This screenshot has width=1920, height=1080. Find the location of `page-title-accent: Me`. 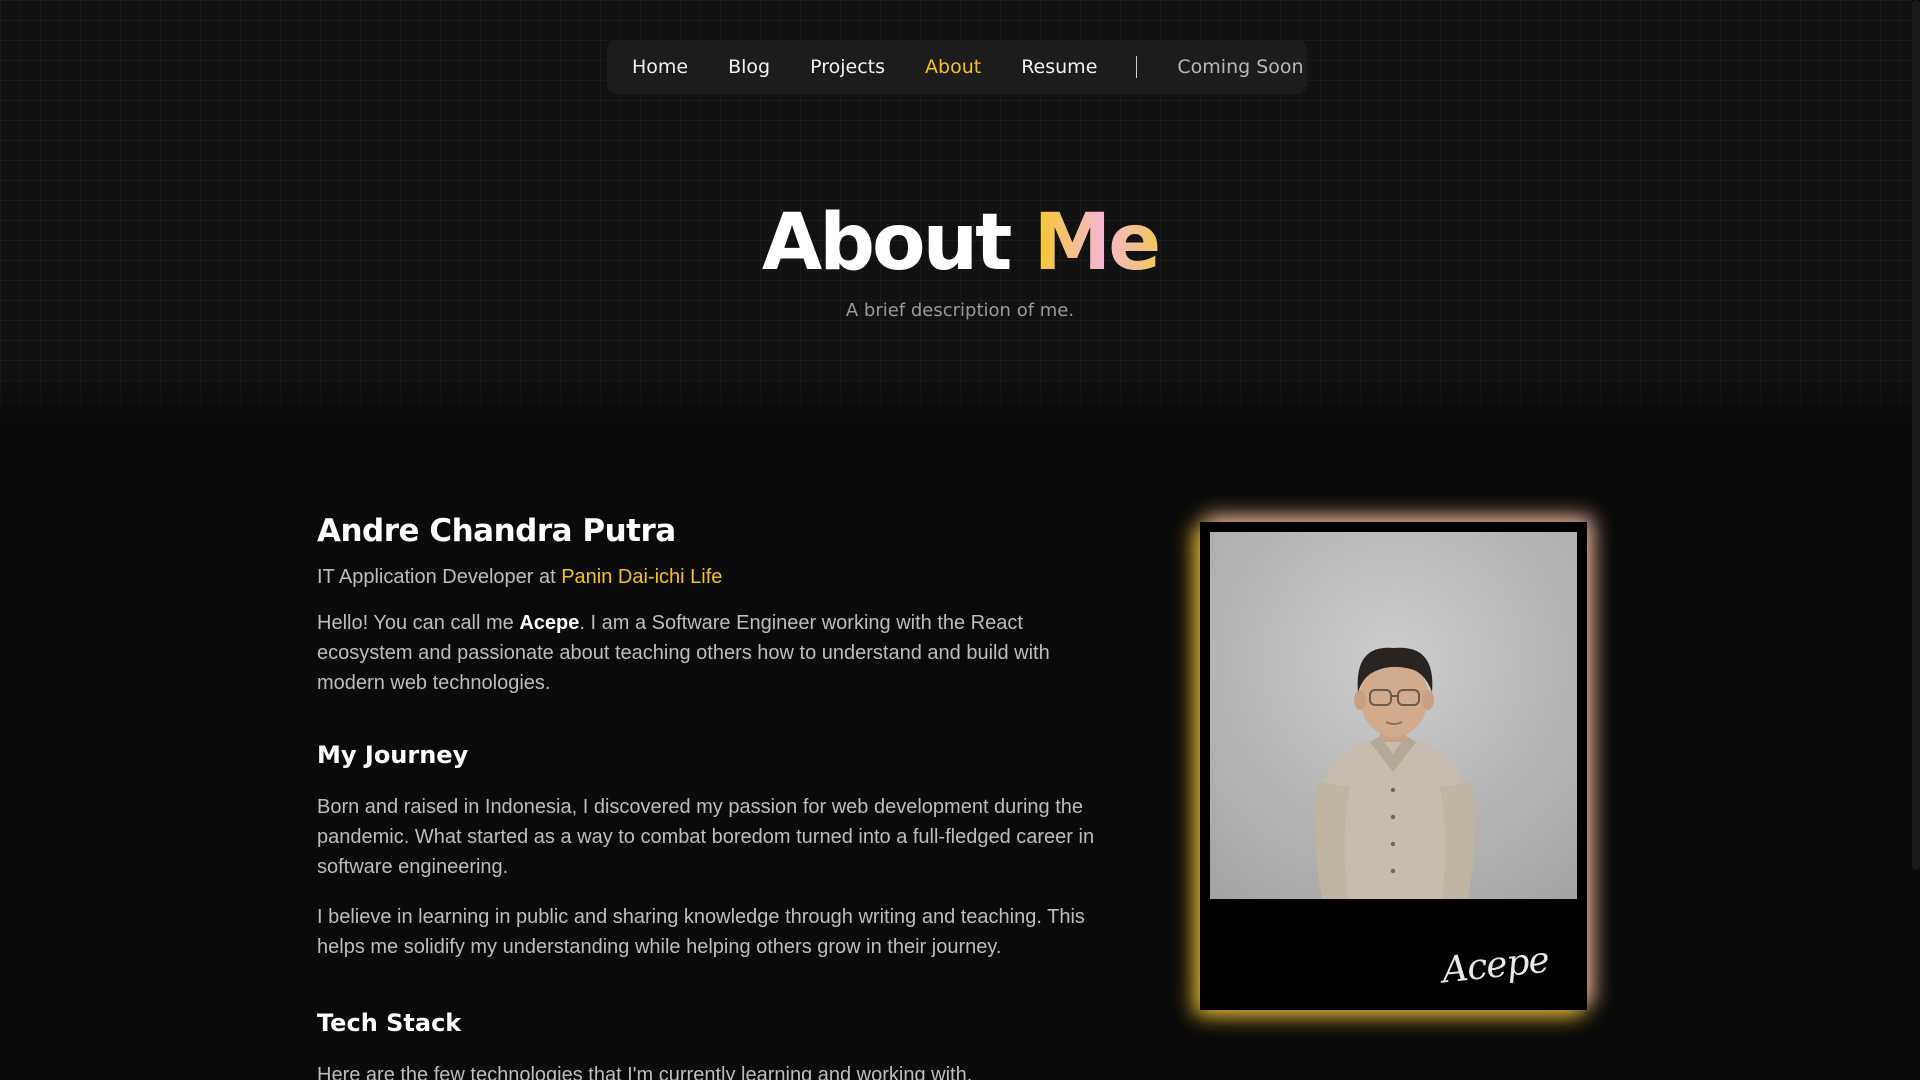

page-title-accent: Me is located at coordinates (1097, 243).